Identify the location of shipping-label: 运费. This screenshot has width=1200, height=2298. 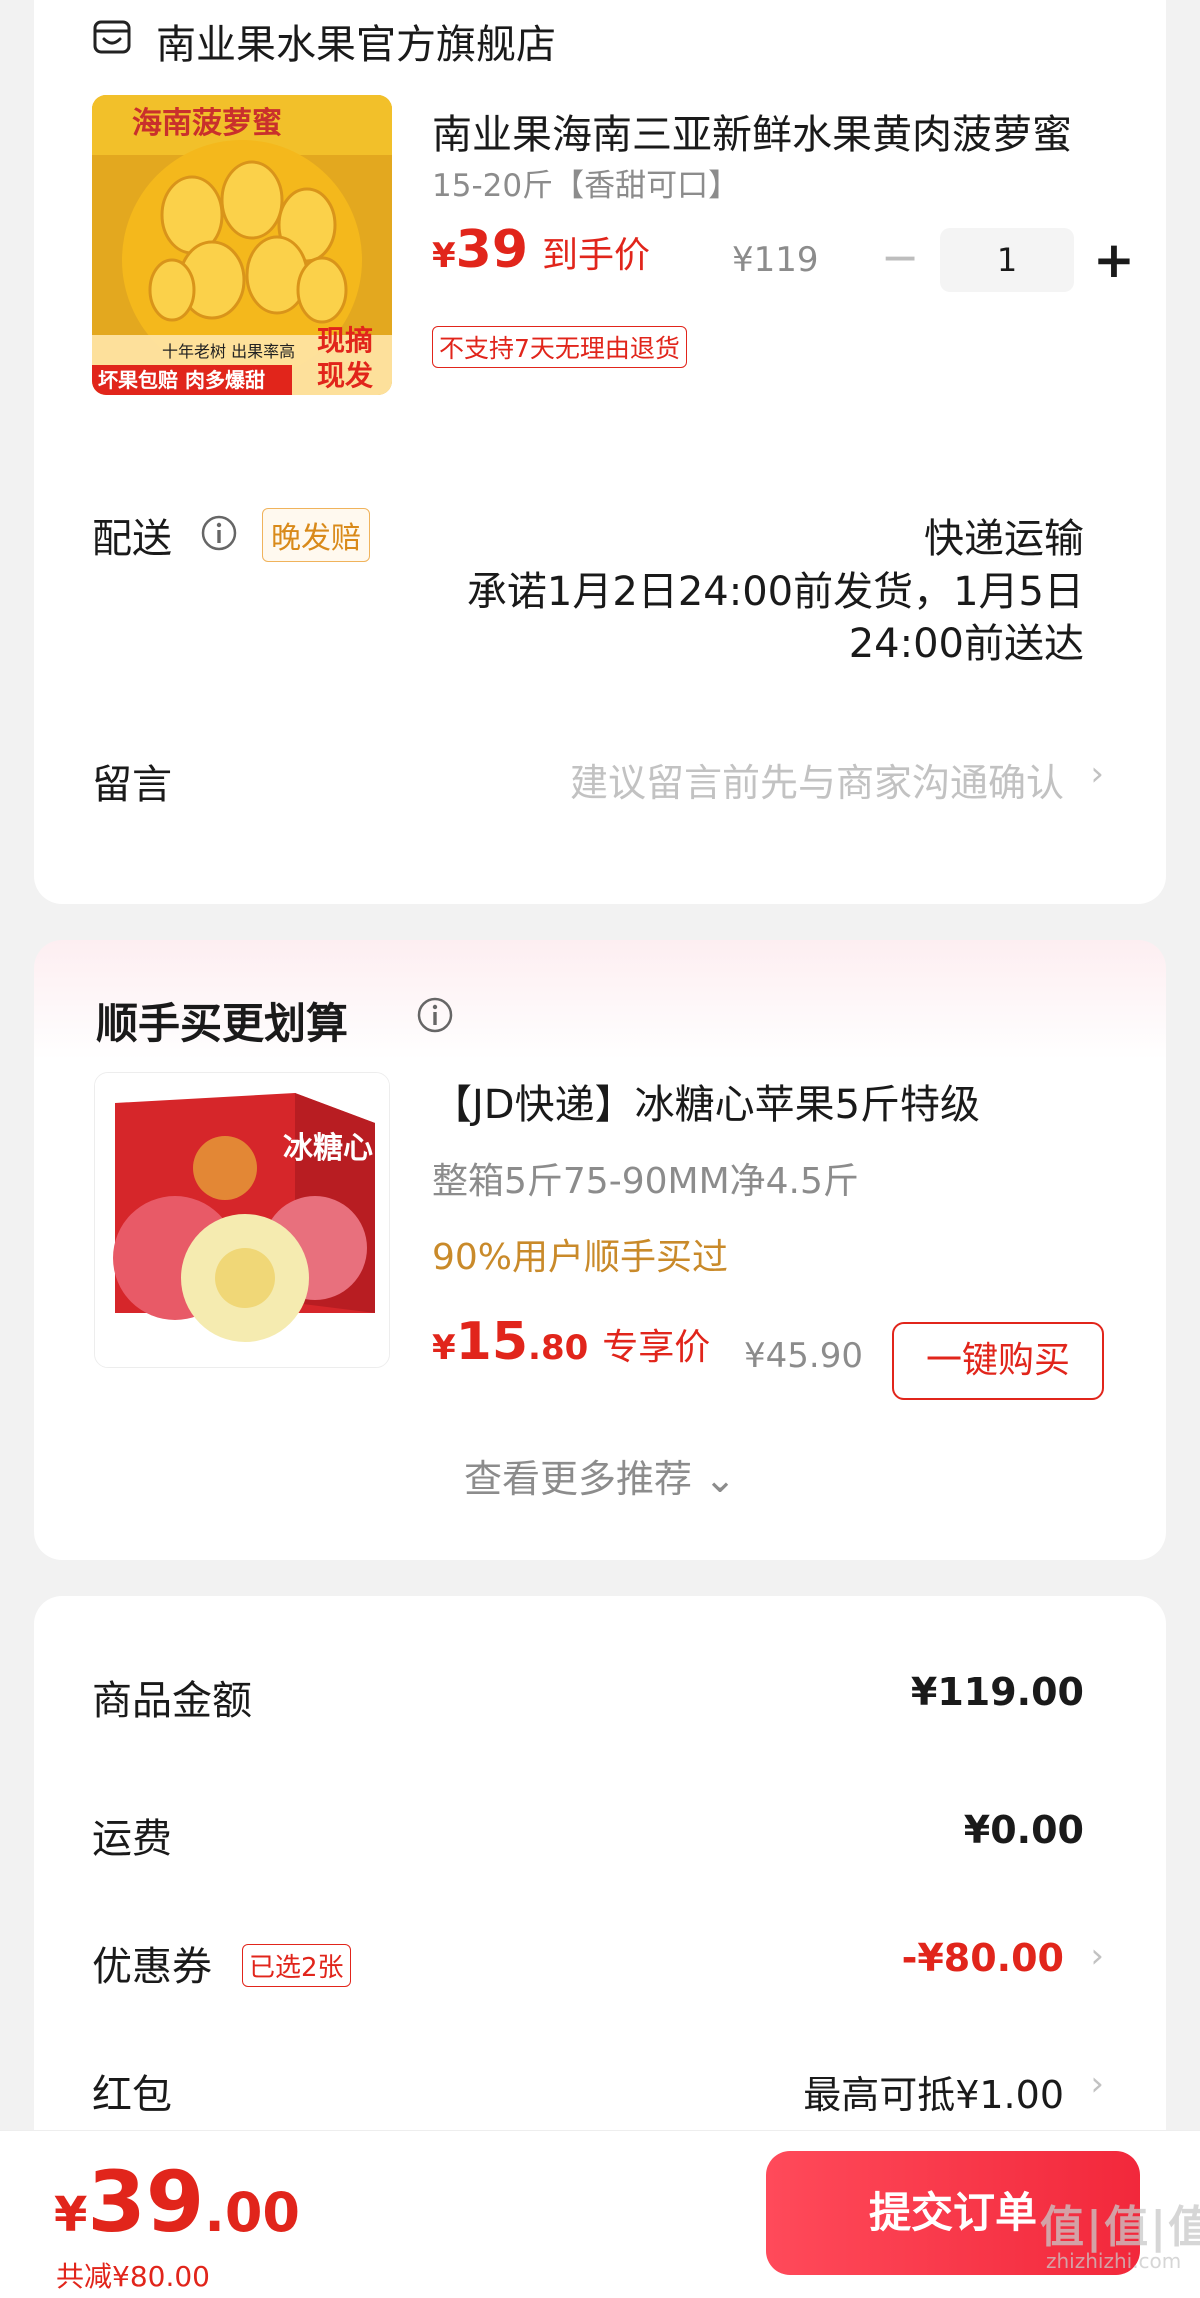
(132, 1839).